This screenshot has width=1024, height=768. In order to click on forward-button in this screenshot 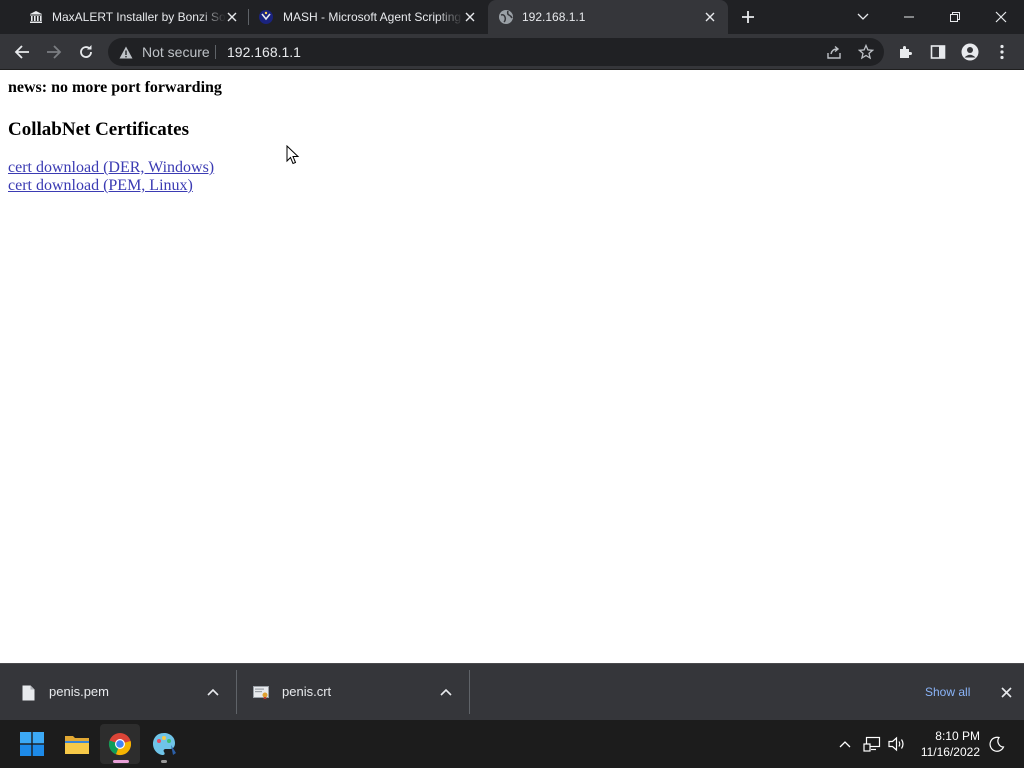, I will do `click(54, 52)`.